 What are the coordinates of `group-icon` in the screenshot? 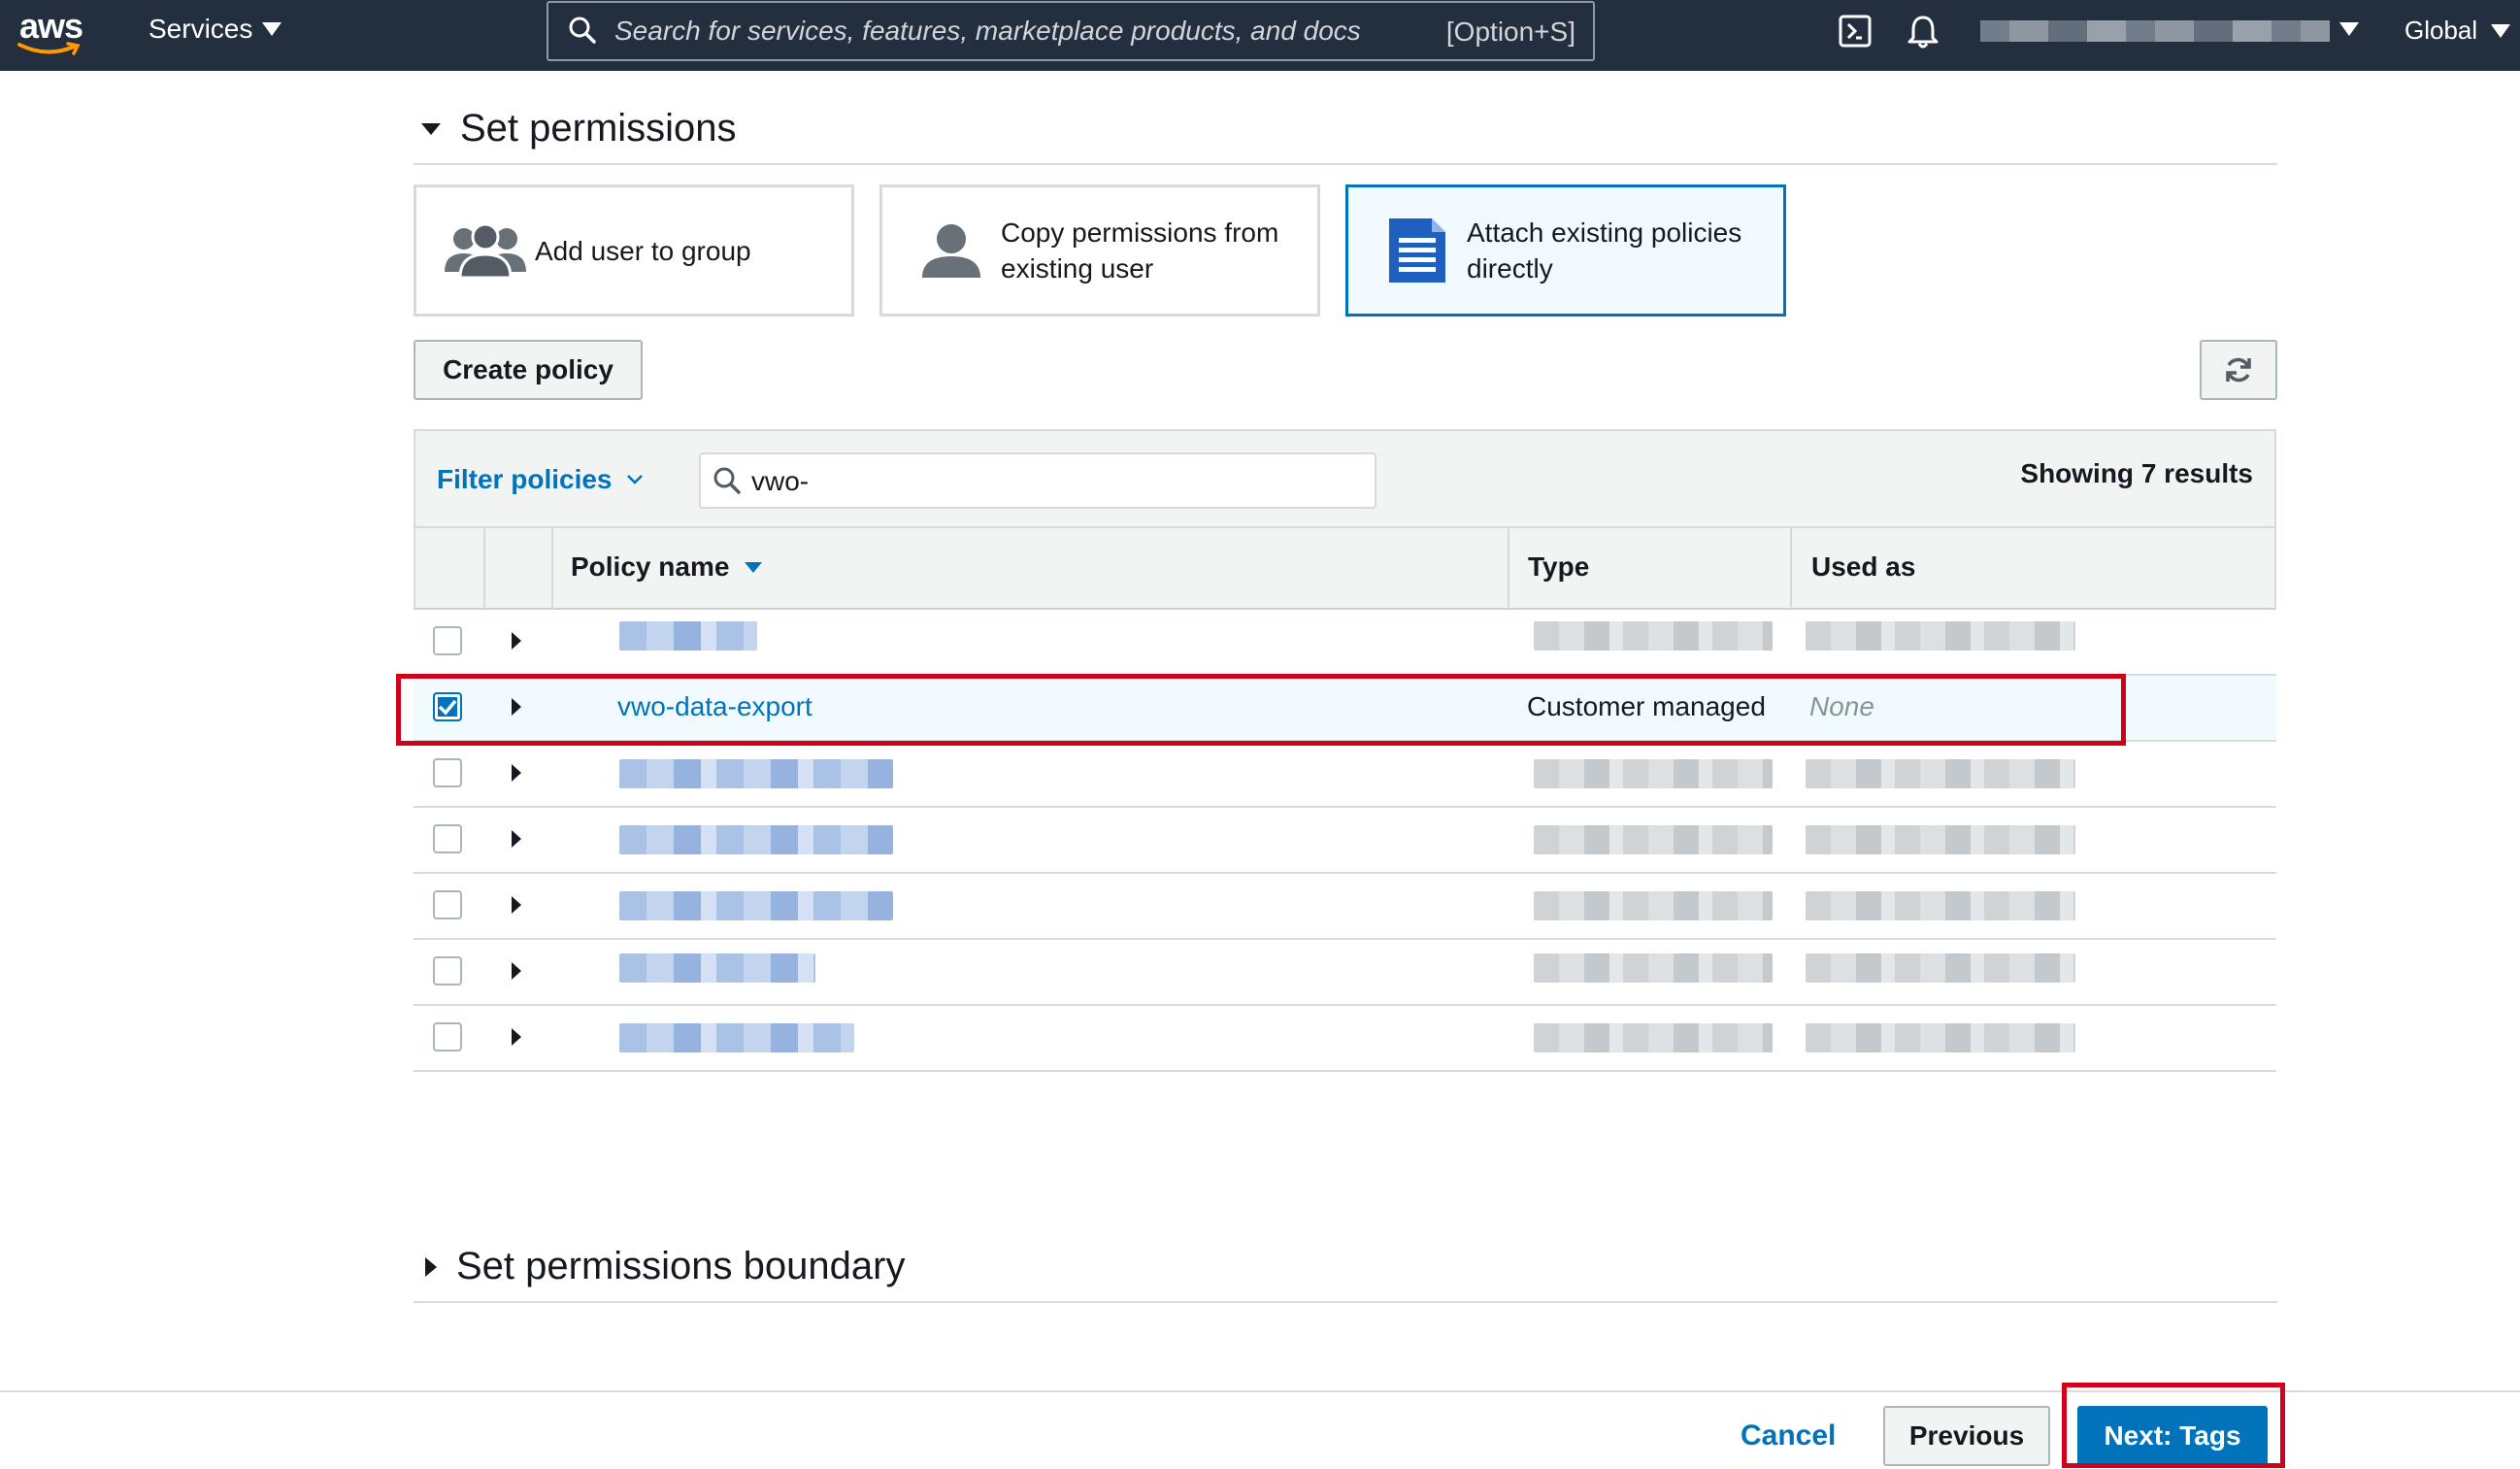 It's located at (485, 251).